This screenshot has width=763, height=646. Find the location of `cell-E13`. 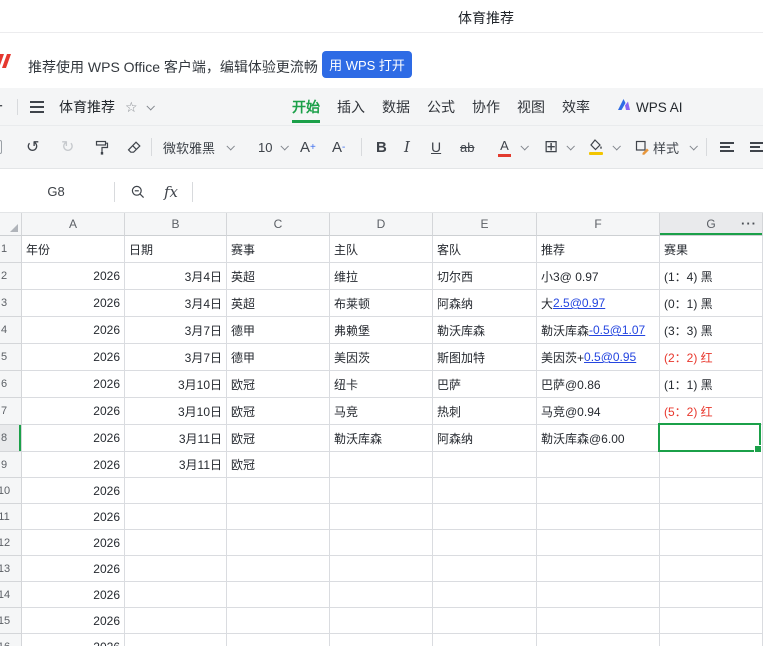

cell-E13 is located at coordinates (485, 569).